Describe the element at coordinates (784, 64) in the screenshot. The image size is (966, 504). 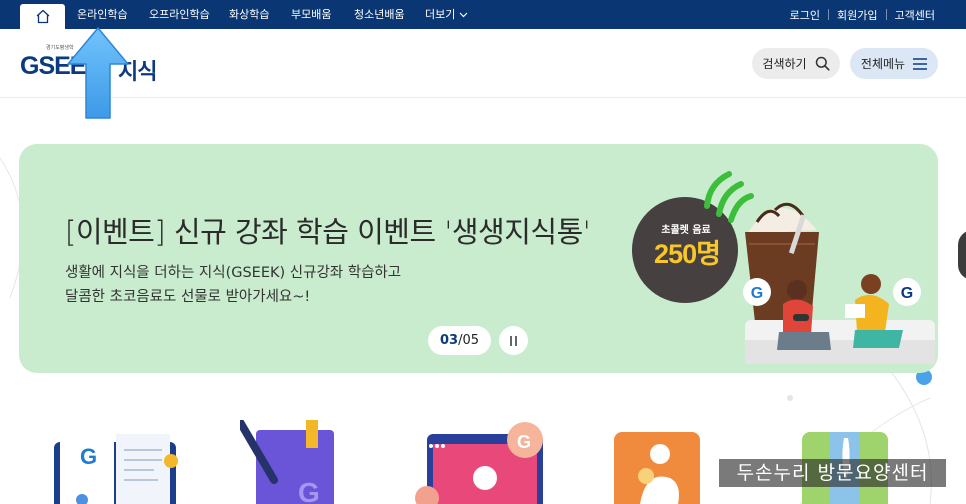
I see `search-label: 검색하기` at that location.